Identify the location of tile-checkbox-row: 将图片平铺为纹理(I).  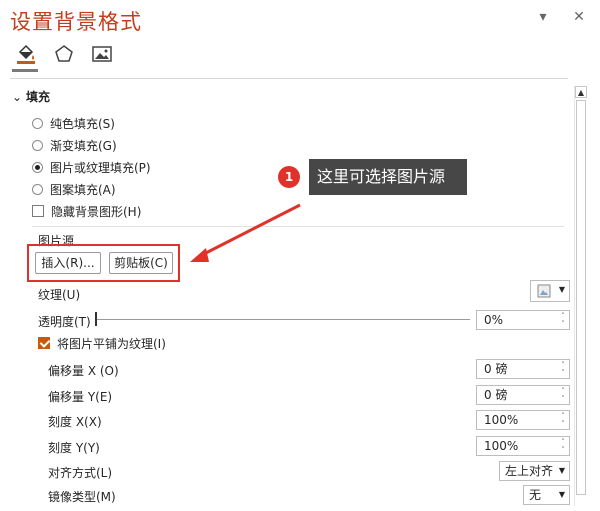
(102, 343).